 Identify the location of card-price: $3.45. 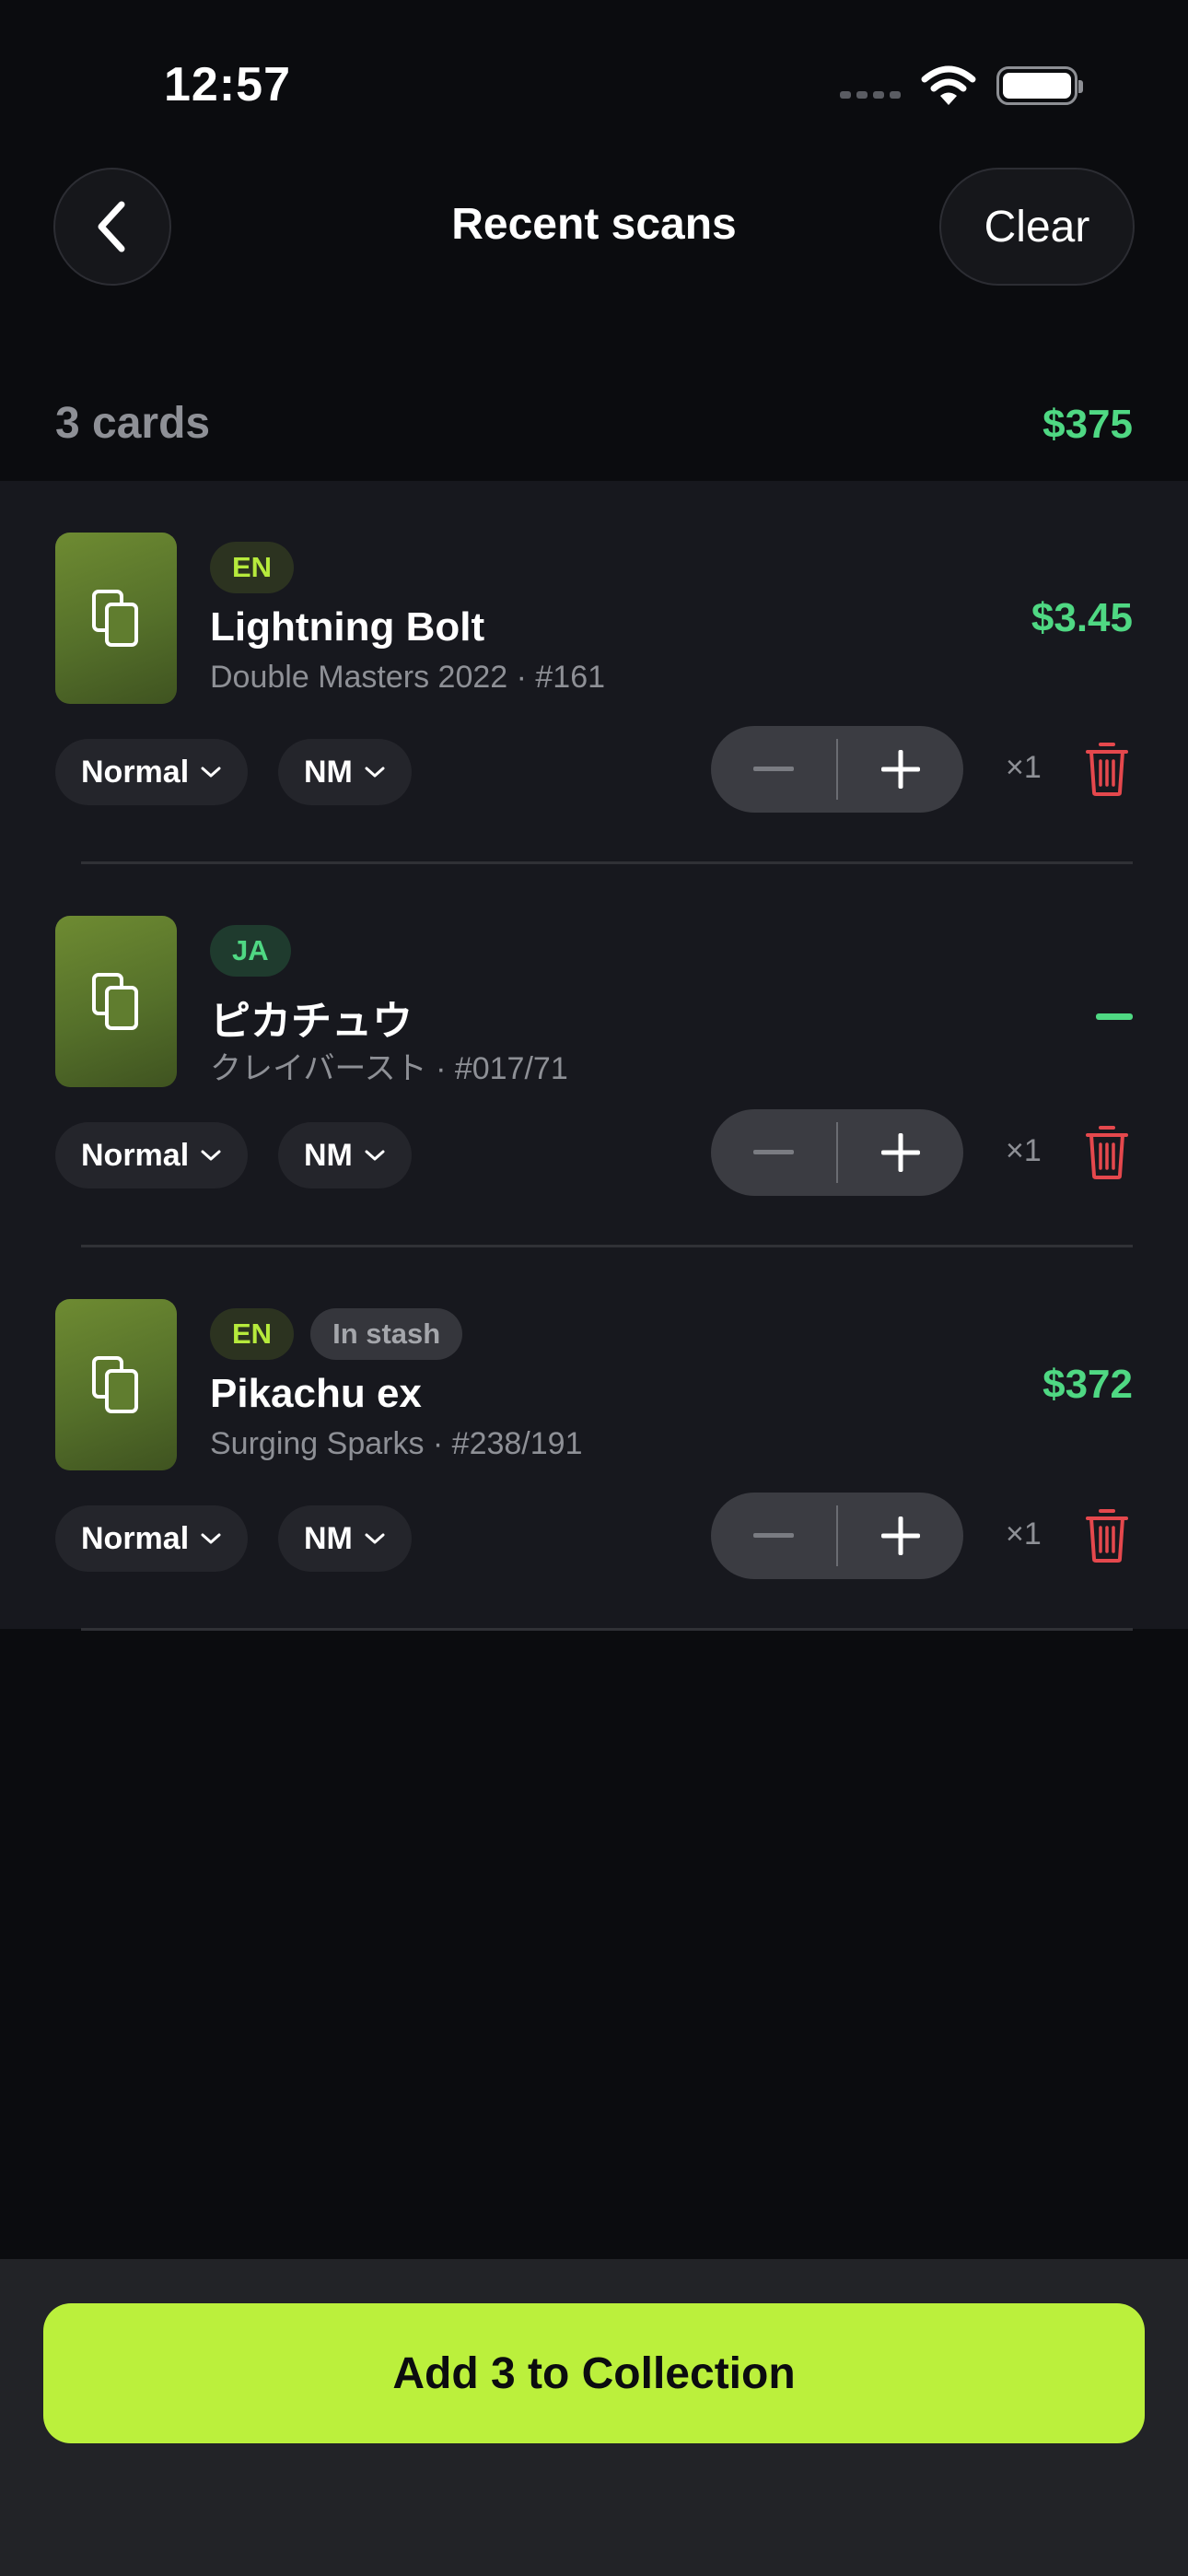
(1082, 617).